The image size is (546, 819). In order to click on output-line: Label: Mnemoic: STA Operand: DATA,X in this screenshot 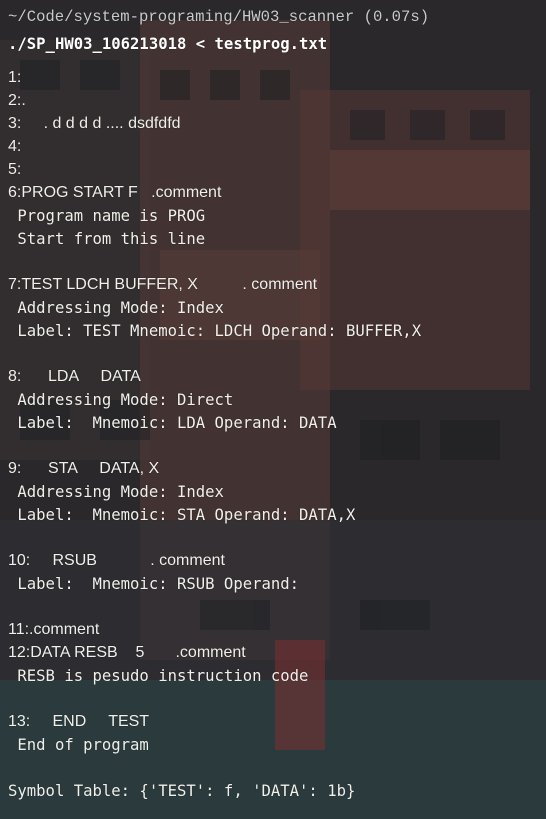, I will do `click(182, 515)`.